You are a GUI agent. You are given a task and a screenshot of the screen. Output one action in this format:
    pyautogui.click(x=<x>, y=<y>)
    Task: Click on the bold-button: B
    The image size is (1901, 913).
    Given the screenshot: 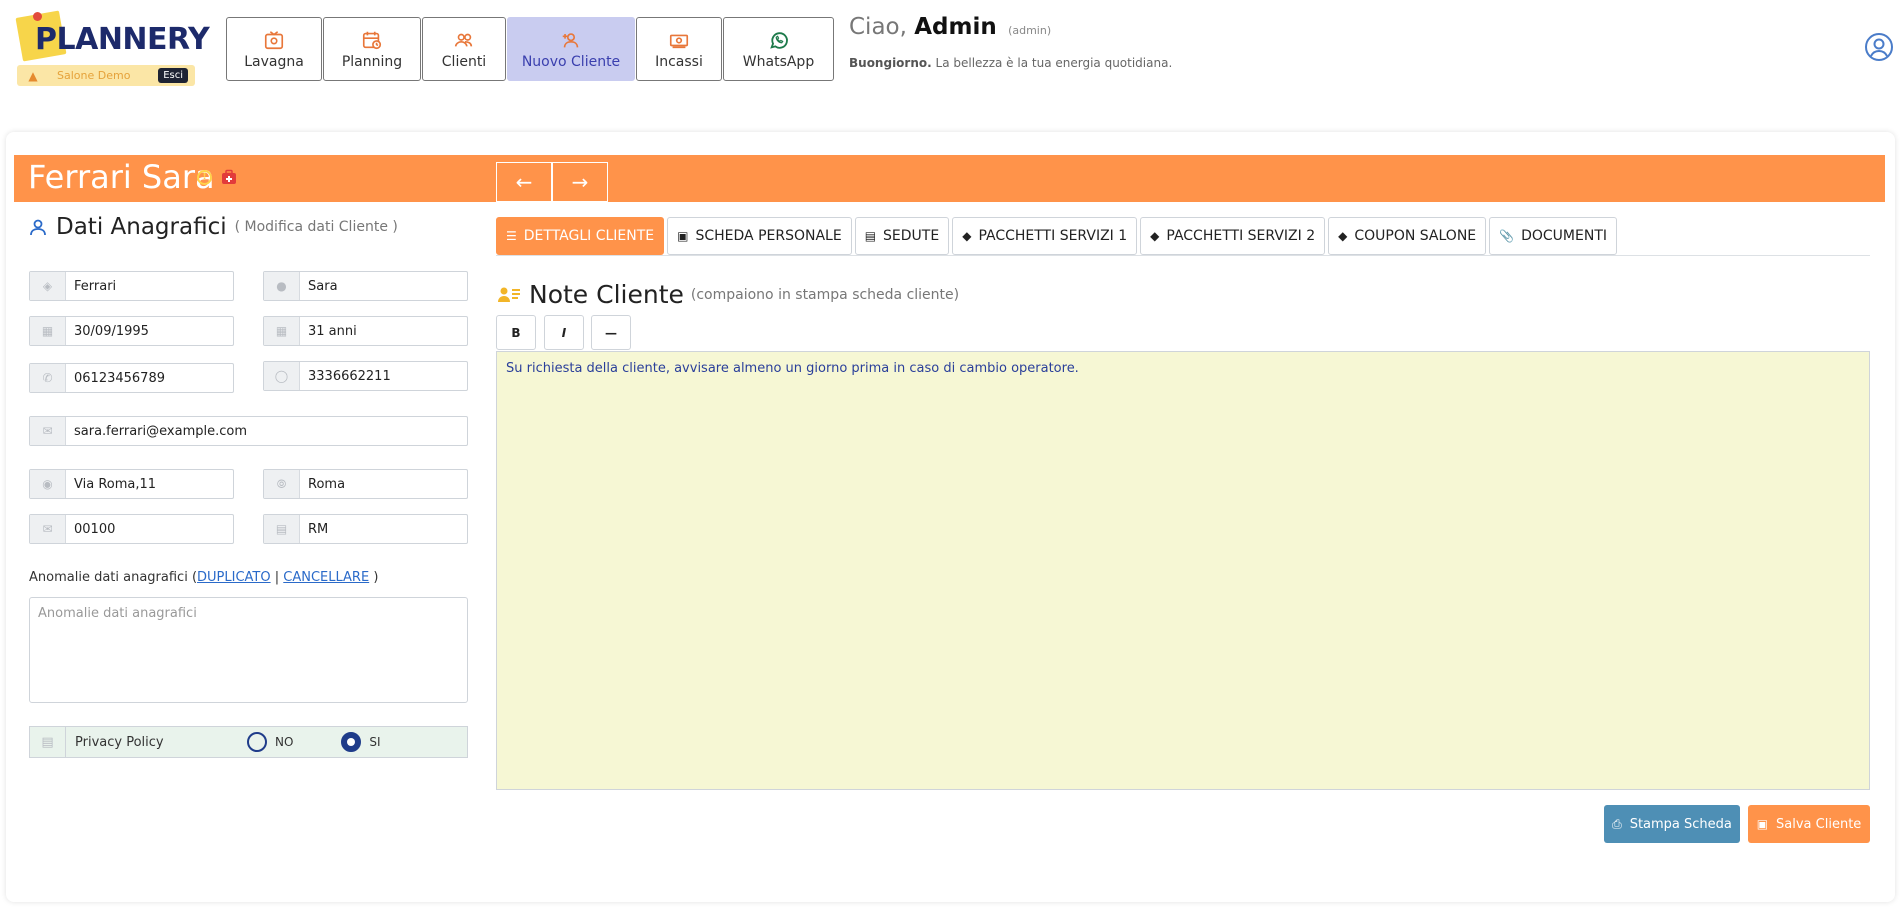 What is the action you would take?
    pyautogui.click(x=516, y=332)
    